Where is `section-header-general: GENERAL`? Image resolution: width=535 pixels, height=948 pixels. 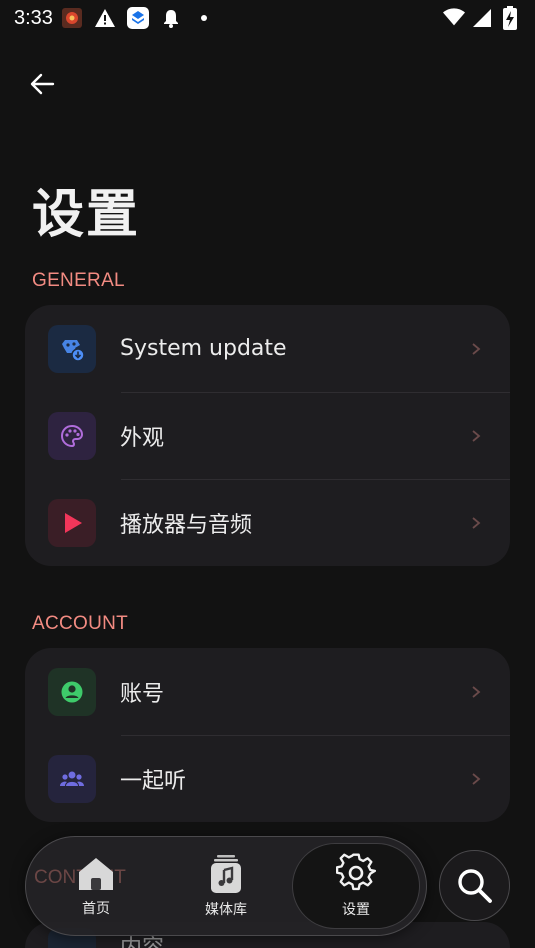
section-header-general: GENERAL is located at coordinates (78, 280).